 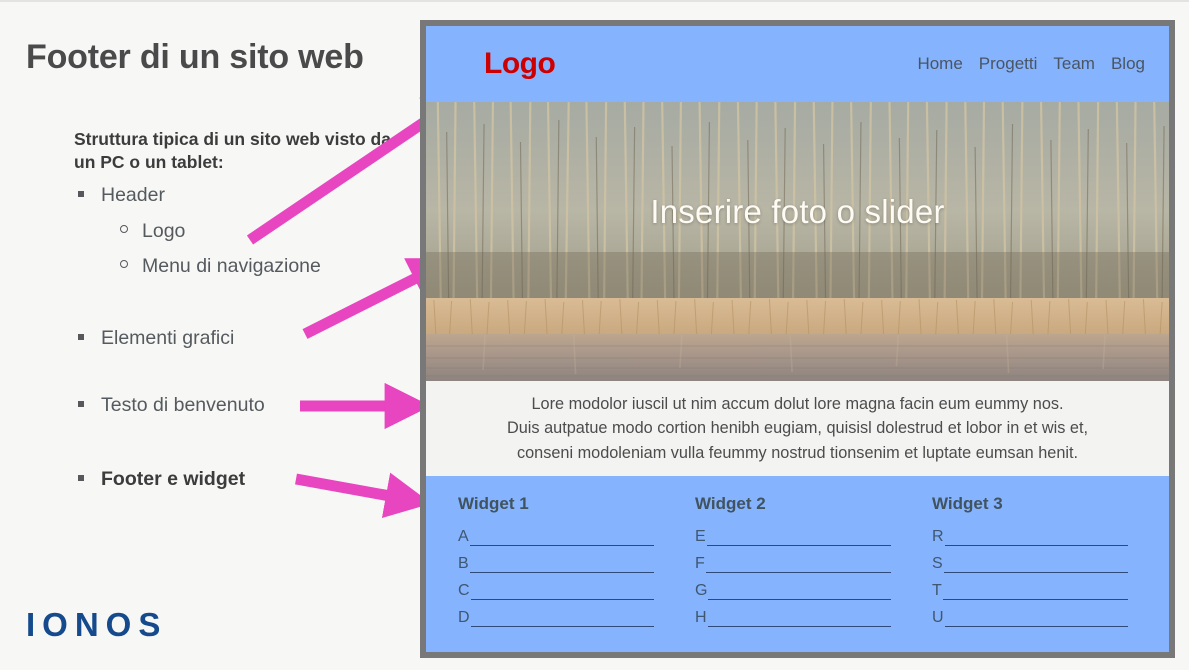 I want to click on widget-link-item: T, so click(x=1030, y=591).